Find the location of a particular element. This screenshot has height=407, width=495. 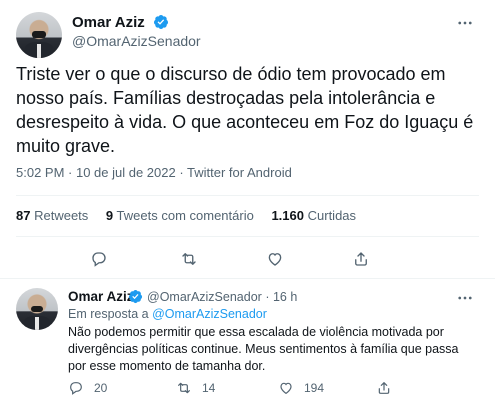

reply-avatar is located at coordinates (37, 309).